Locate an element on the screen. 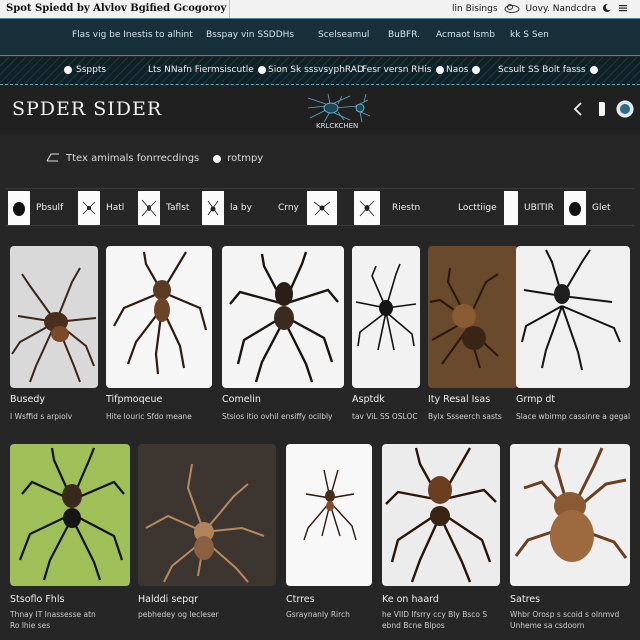  cloud-icon is located at coordinates (512, 9).